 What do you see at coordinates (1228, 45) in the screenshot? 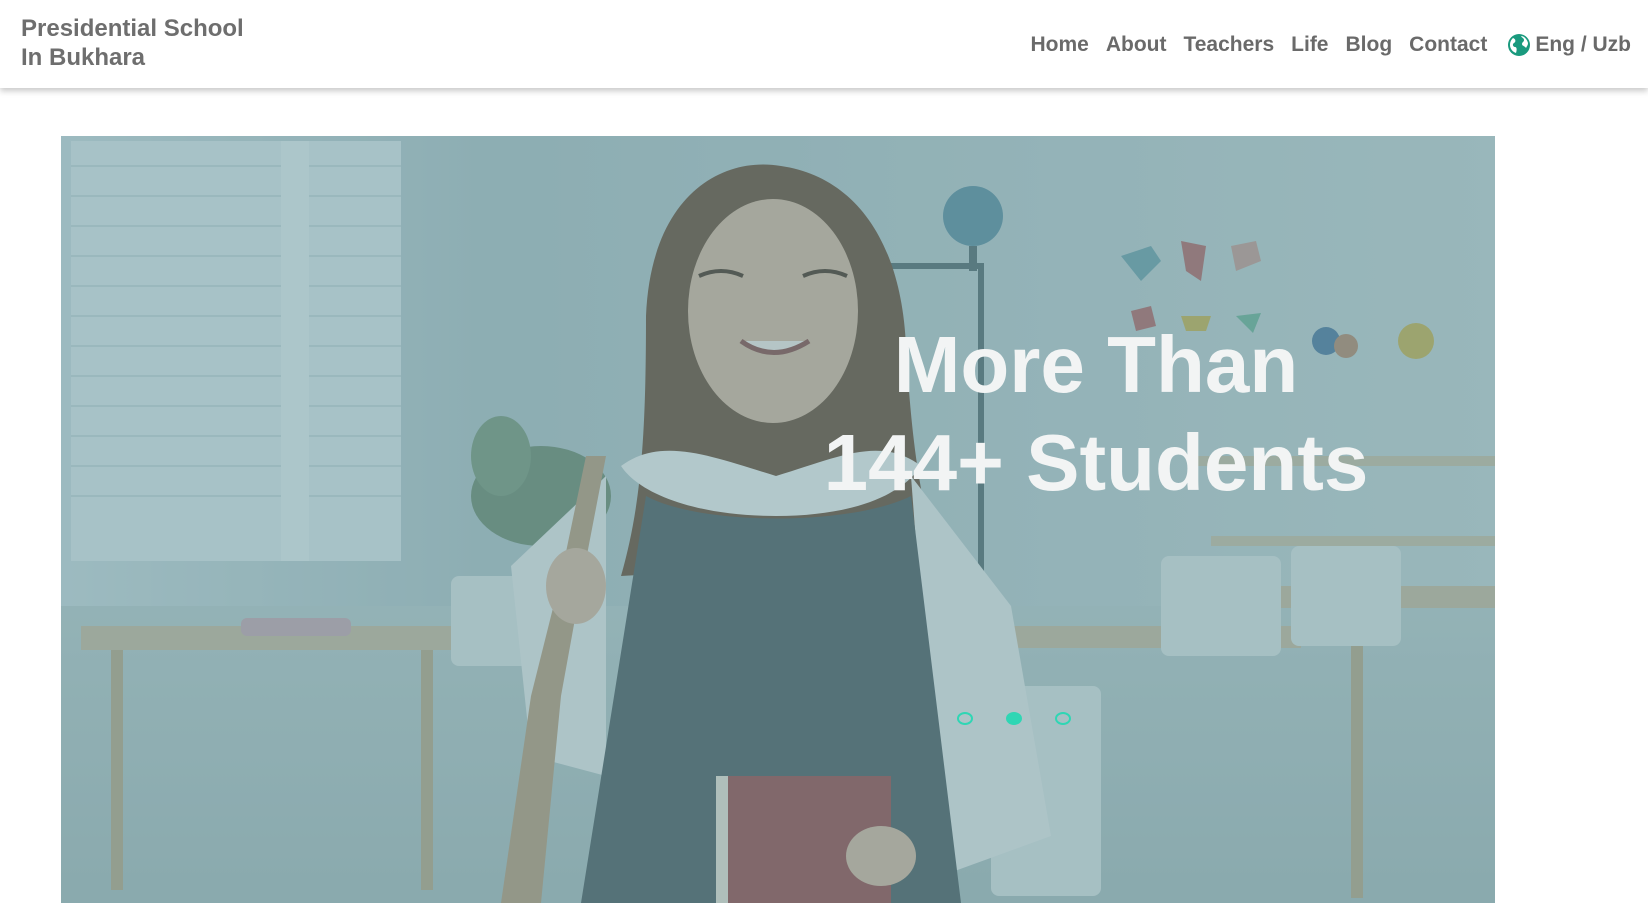
I see `nav-teachers: Teachers` at bounding box center [1228, 45].